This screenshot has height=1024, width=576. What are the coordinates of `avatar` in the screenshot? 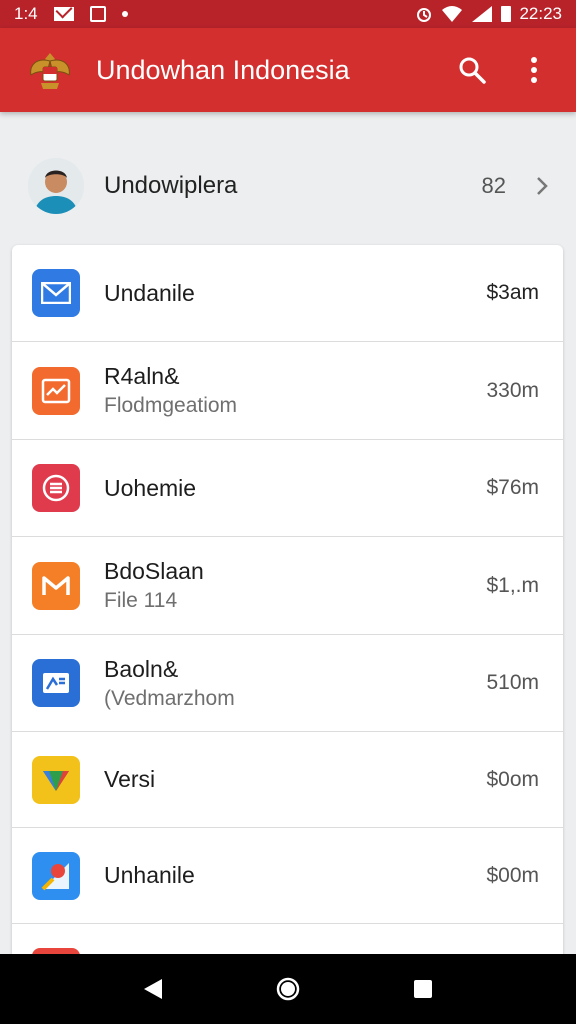 It's located at (56, 186).